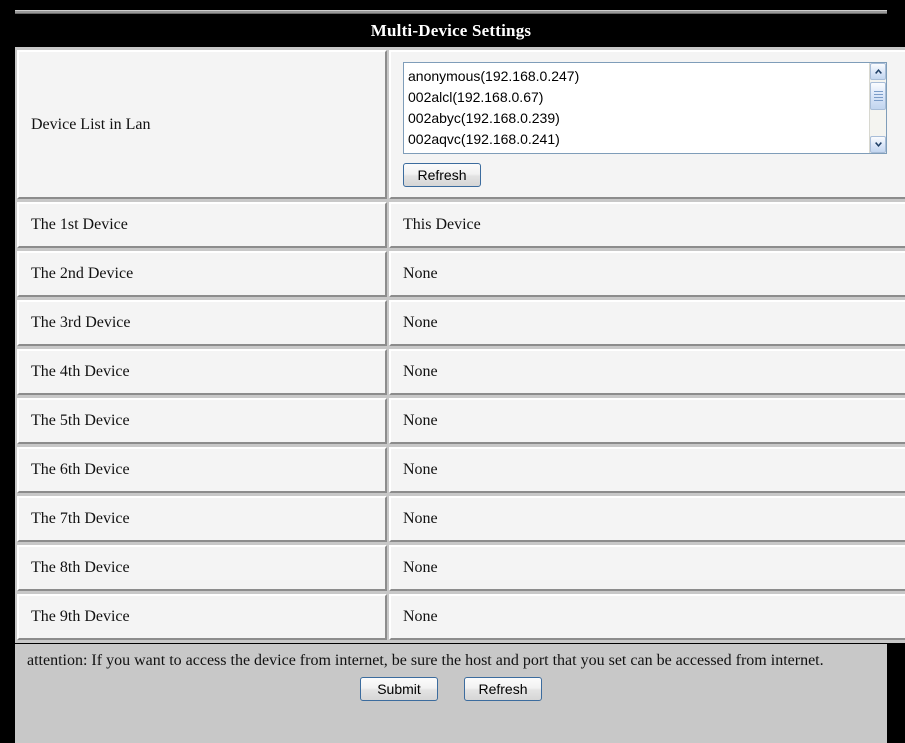 The image size is (905, 743). Describe the element at coordinates (493, 118) in the screenshot. I see `list-item: 002abyc(192.168.0.239)` at that location.